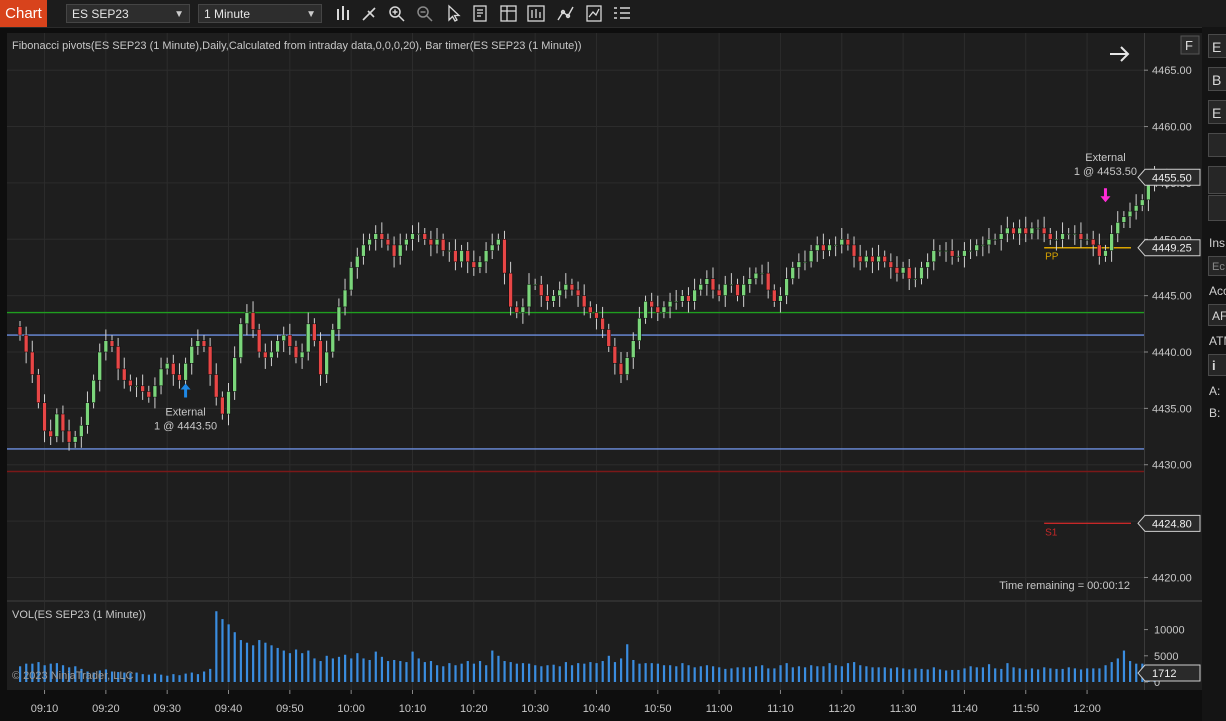  Describe the element at coordinates (1189, 45) in the screenshot. I see `f-button: F` at that location.